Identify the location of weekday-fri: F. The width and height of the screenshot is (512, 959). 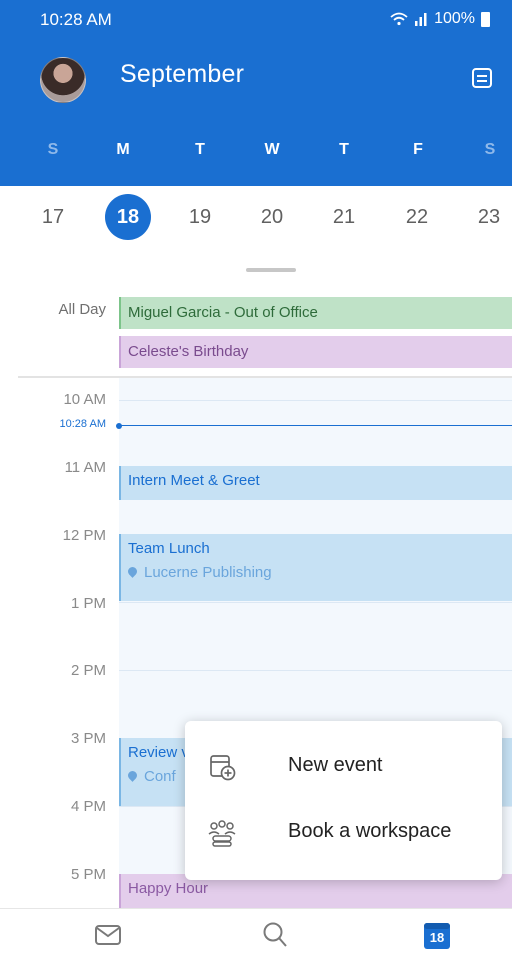
(418, 149).